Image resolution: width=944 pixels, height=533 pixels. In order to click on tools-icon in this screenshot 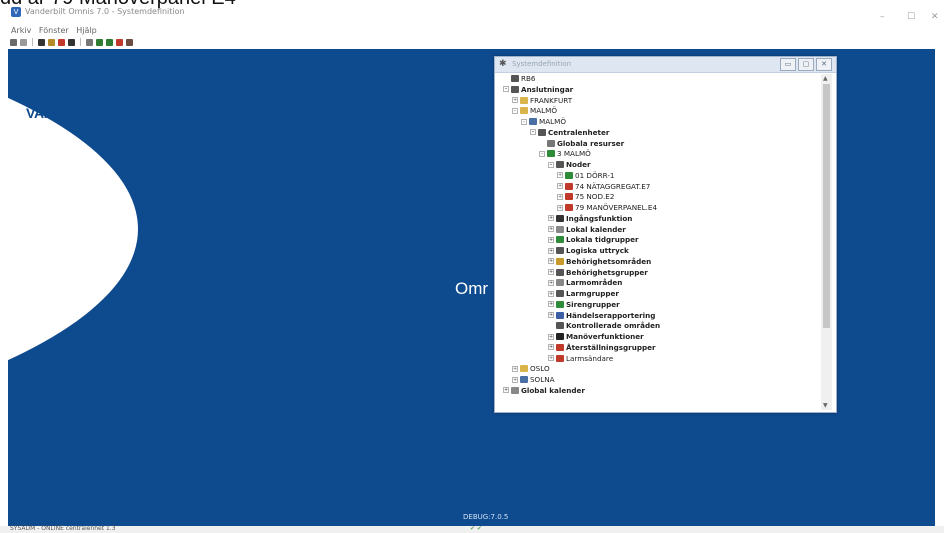, I will do `click(71, 42)`.